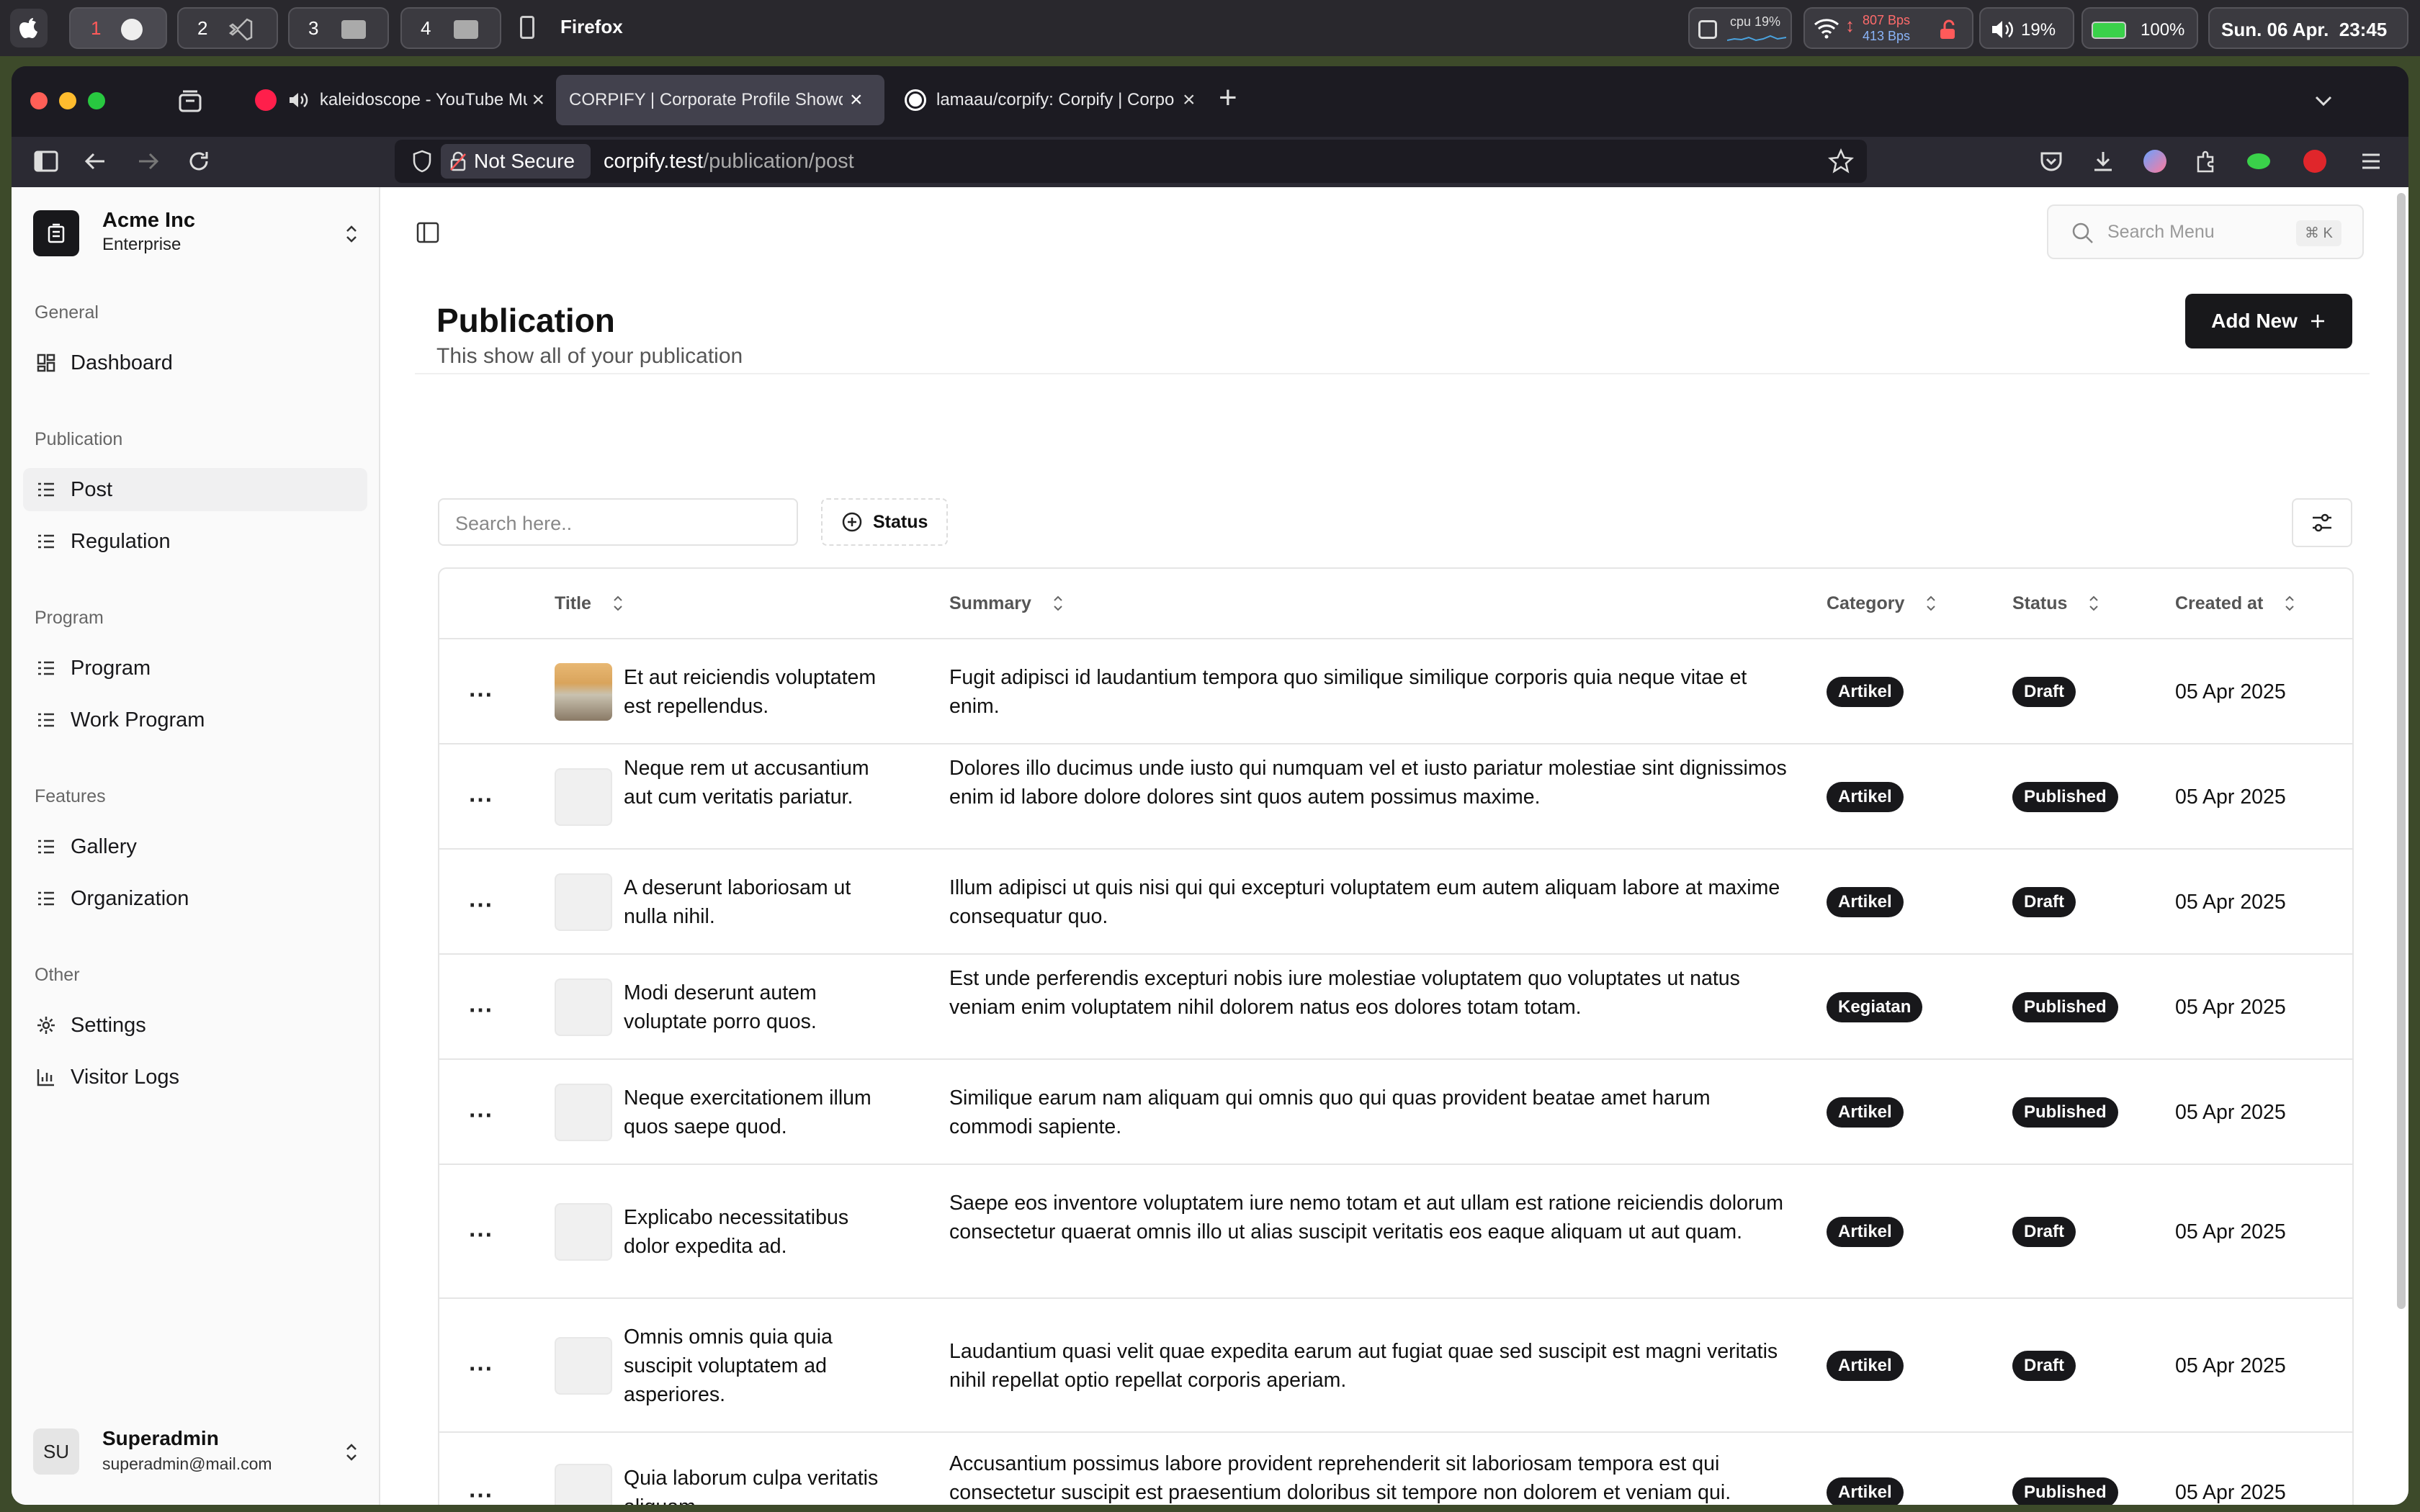 The width and height of the screenshot is (2420, 1512). Describe the element at coordinates (760, 902) in the screenshot. I see `post-title: A deserunt laboriosam ut nulla nihil.` at that location.